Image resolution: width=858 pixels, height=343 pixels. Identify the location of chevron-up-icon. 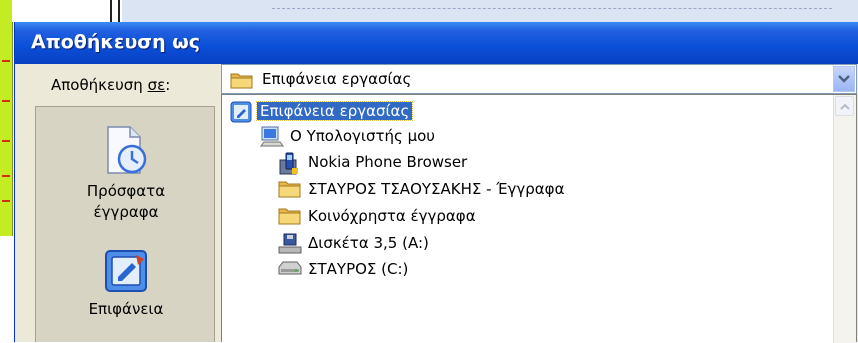
(845, 106).